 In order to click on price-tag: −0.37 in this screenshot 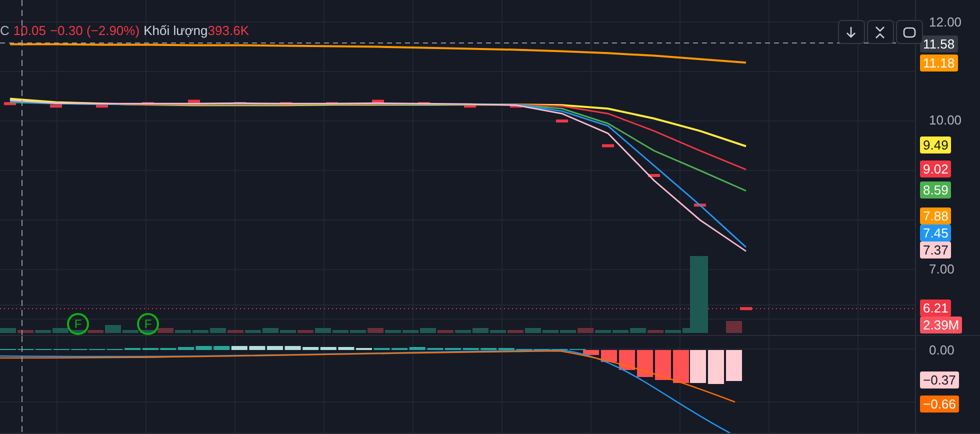, I will do `click(939, 380)`.